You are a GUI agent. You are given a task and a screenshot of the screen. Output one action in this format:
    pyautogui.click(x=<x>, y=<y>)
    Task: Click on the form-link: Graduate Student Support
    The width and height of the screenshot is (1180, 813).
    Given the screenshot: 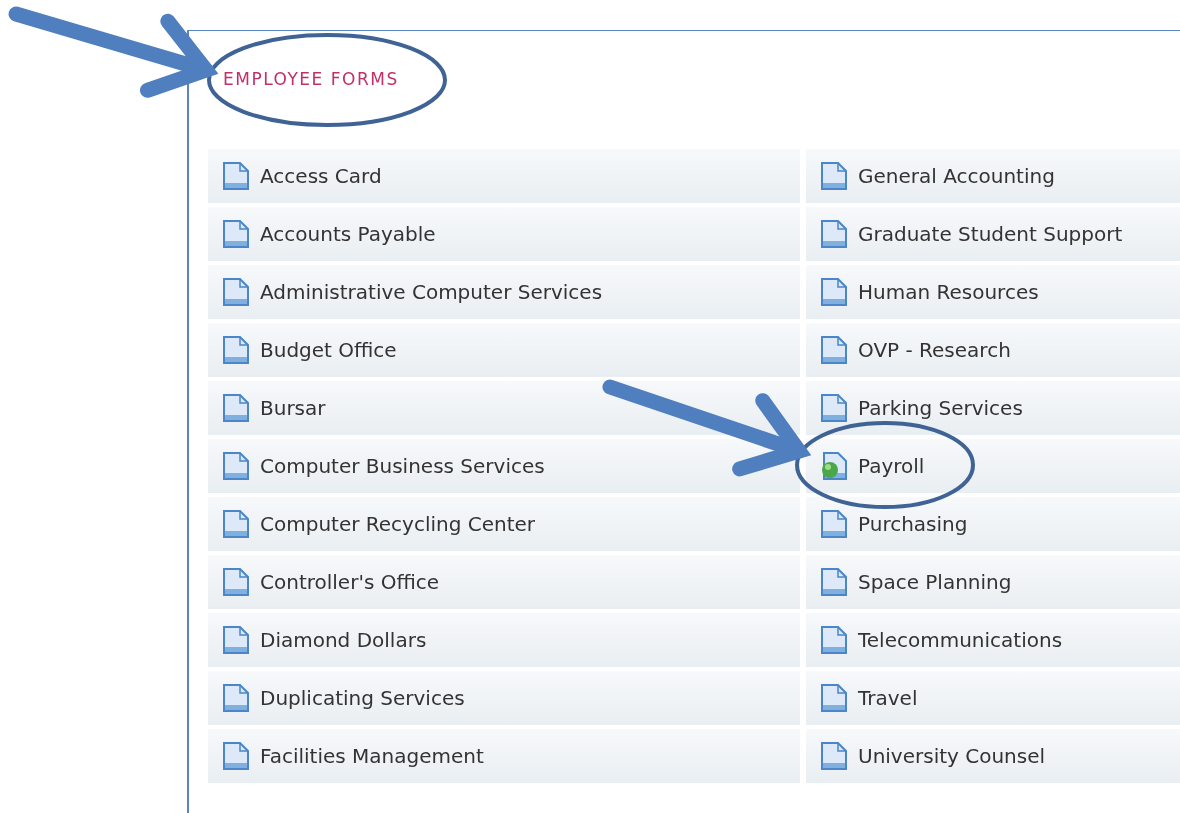 What is the action you would take?
    pyautogui.click(x=993, y=234)
    